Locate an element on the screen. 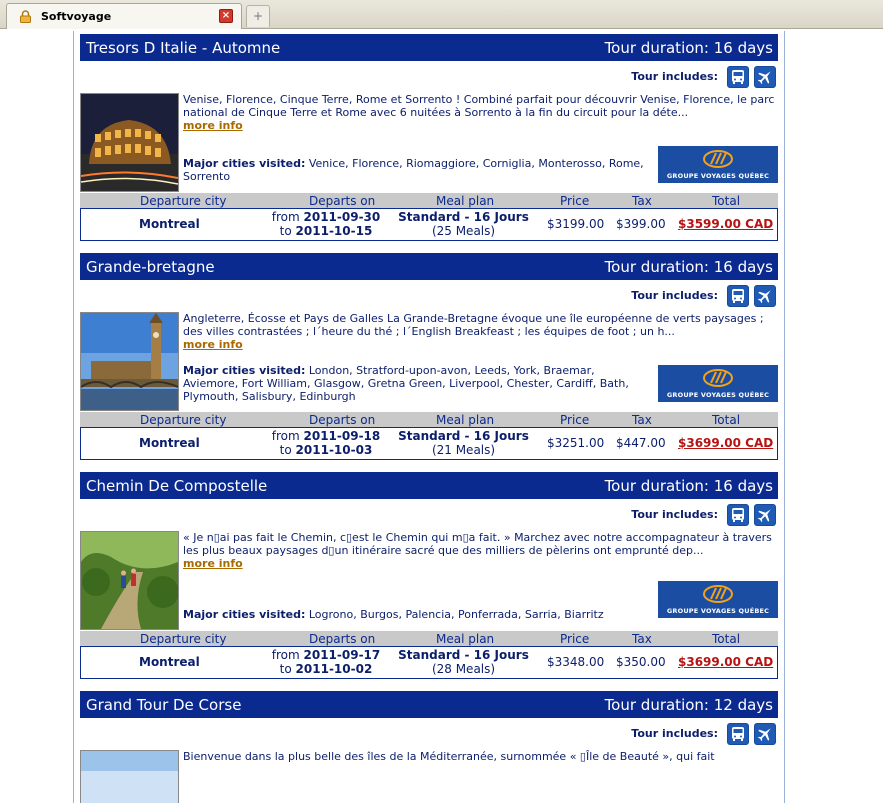  tour-duration: Tour duration: 16 days is located at coordinates (688, 486).